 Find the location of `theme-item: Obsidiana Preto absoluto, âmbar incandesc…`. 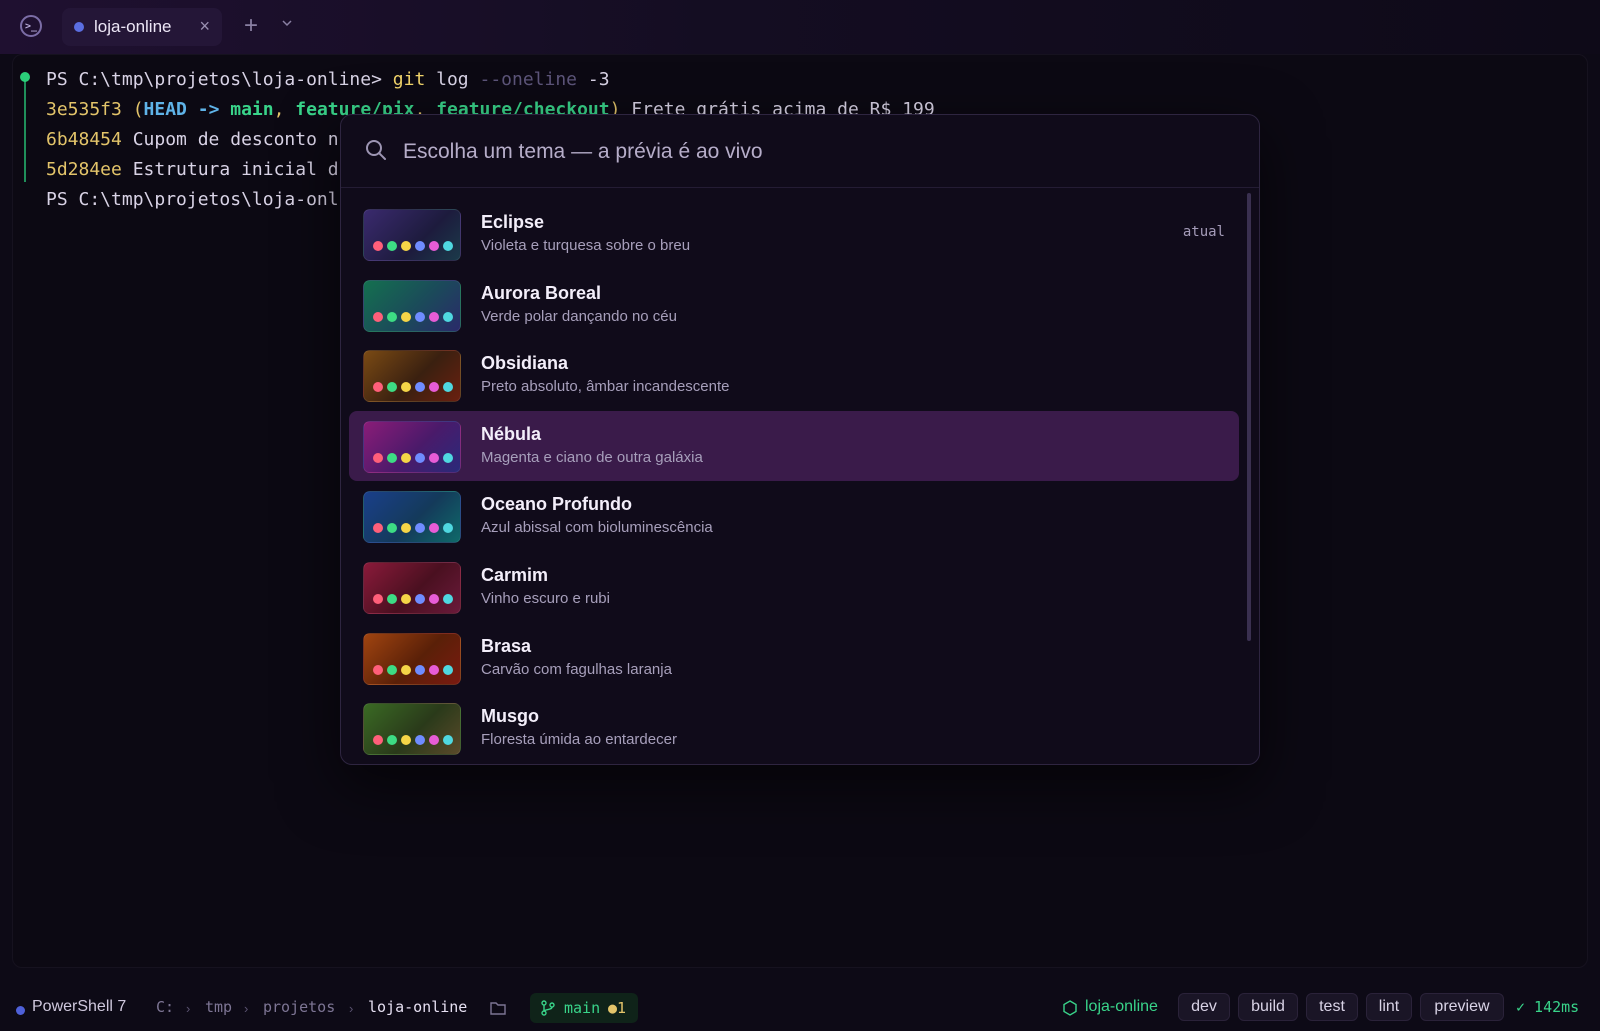

theme-item: Obsidiana Preto absoluto, âmbar incandesc… is located at coordinates (794, 375).